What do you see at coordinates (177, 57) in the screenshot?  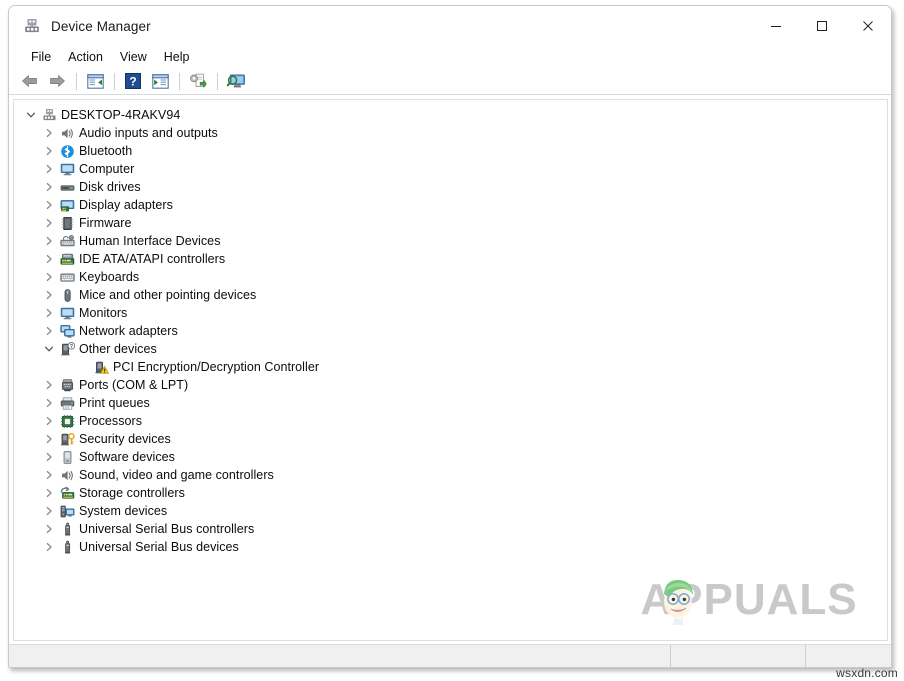 I see `menu-help: Help` at bounding box center [177, 57].